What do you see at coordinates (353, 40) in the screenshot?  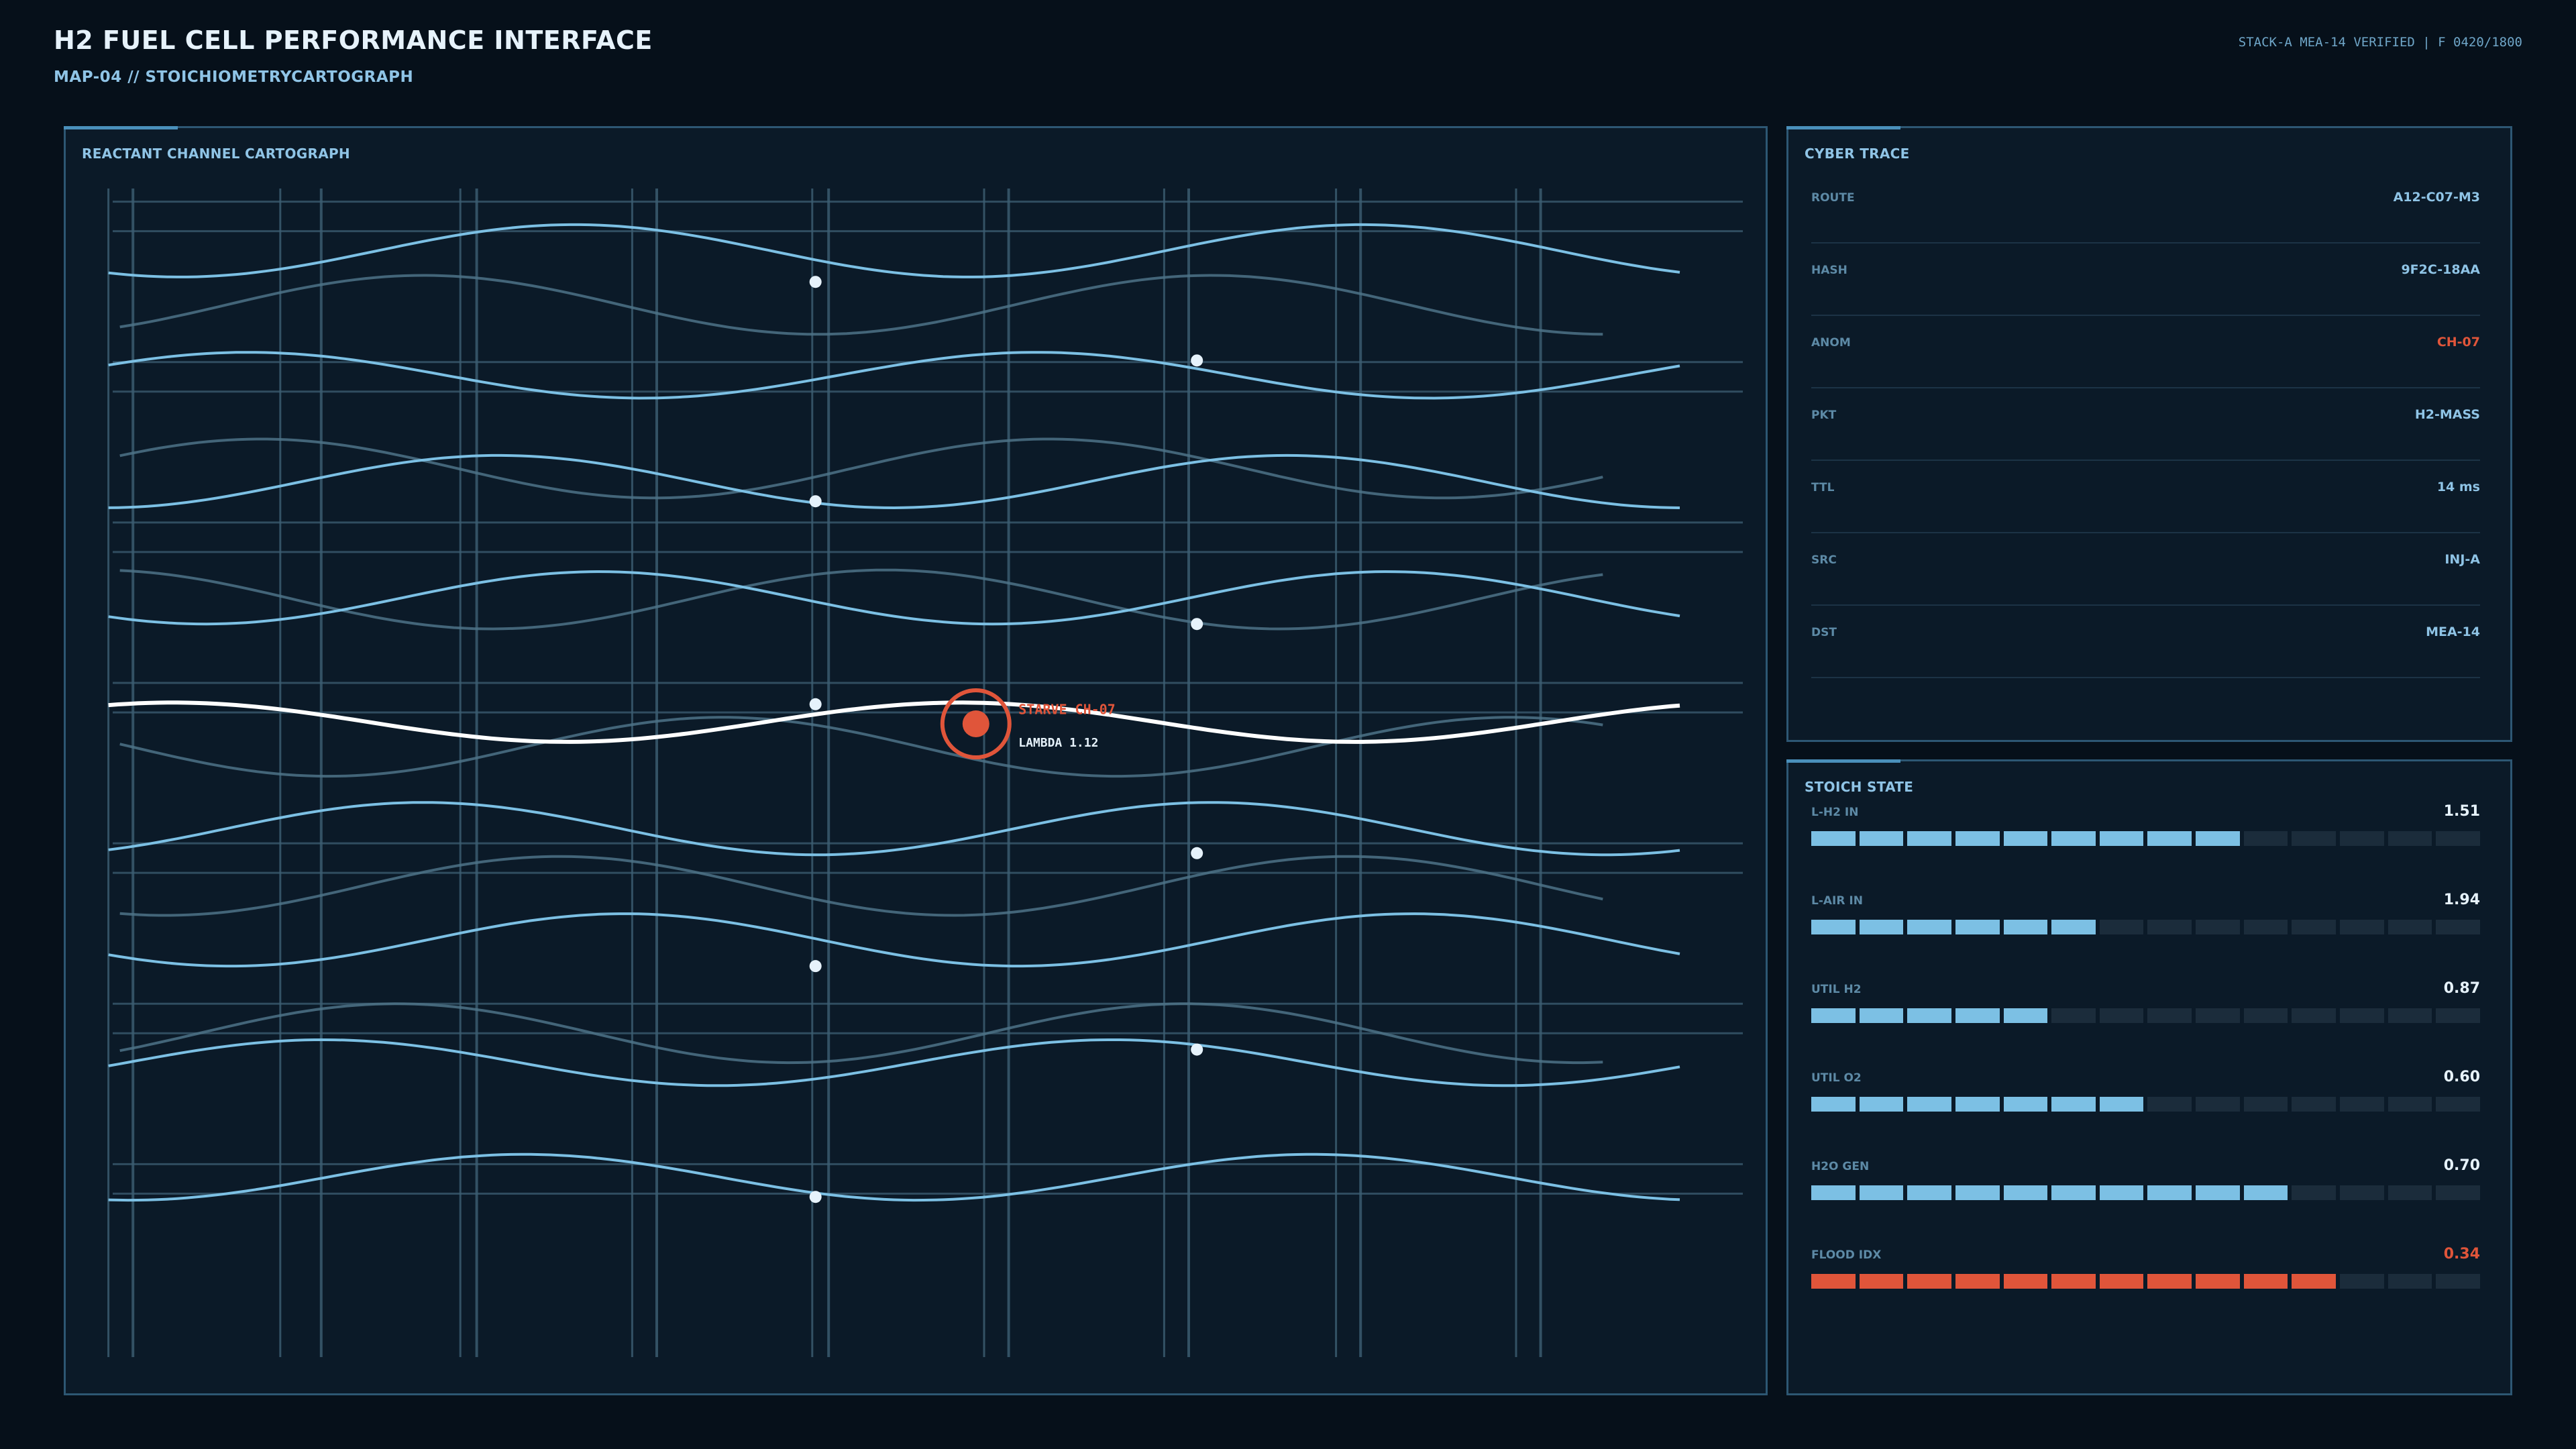 I see `page-title: H2 FUEL CELL PERFORMANCE INTERFACE` at bounding box center [353, 40].